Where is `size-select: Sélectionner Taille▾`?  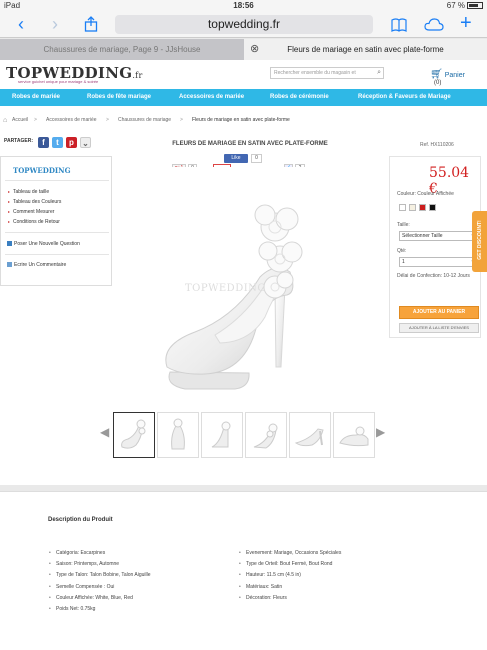
size-select: Sélectionner Taille▾ is located at coordinates (438, 236).